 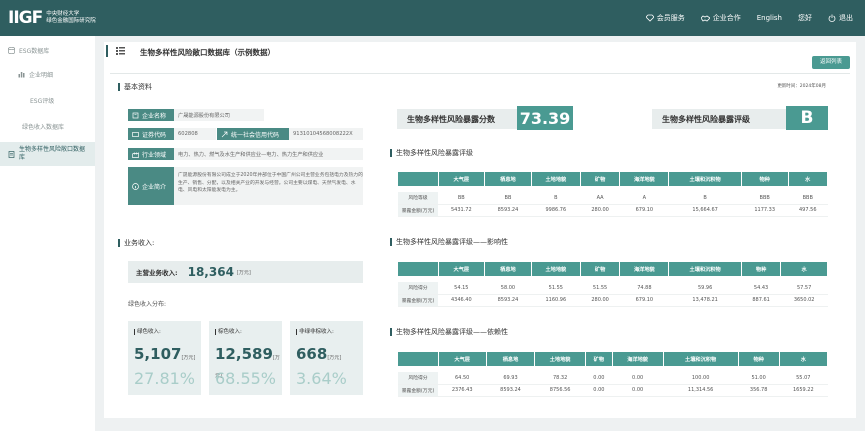 I want to click on score-value: 73.39, so click(x=545, y=118).